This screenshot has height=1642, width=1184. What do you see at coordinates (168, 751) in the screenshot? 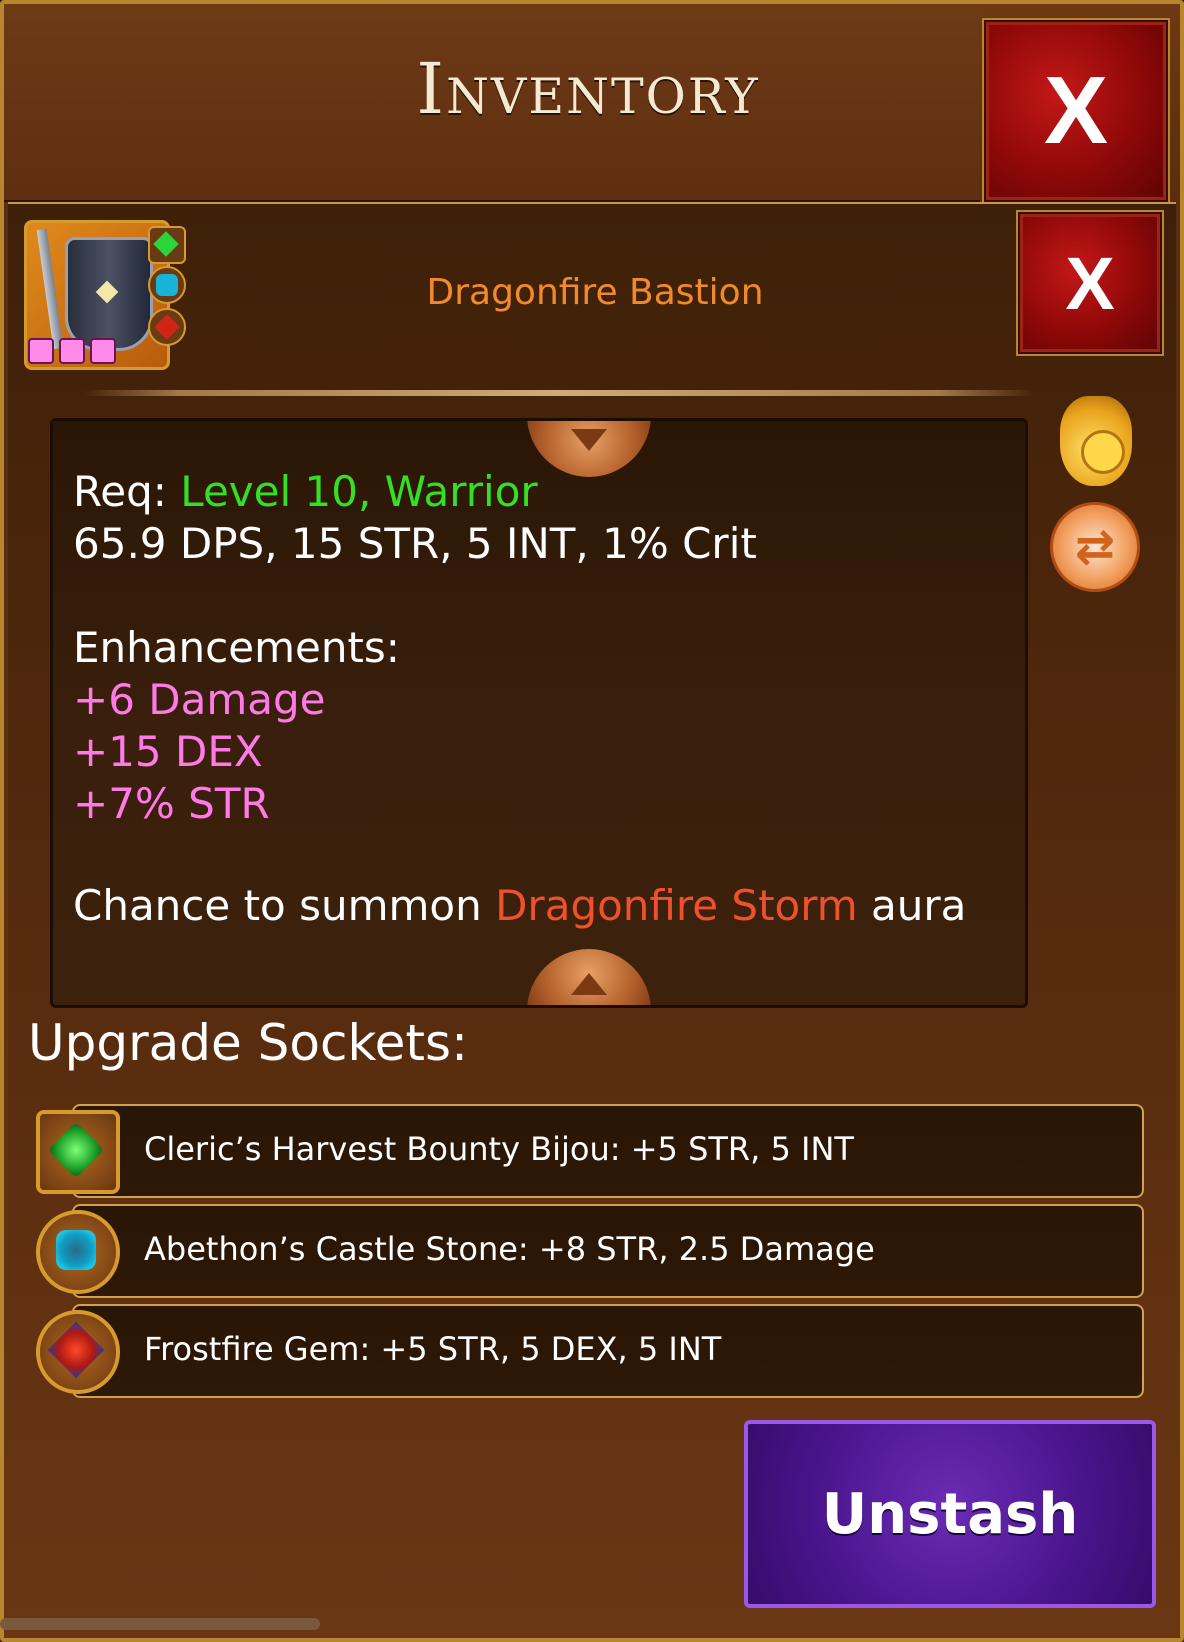
I see `enhancement-line: +15 DEX` at bounding box center [168, 751].